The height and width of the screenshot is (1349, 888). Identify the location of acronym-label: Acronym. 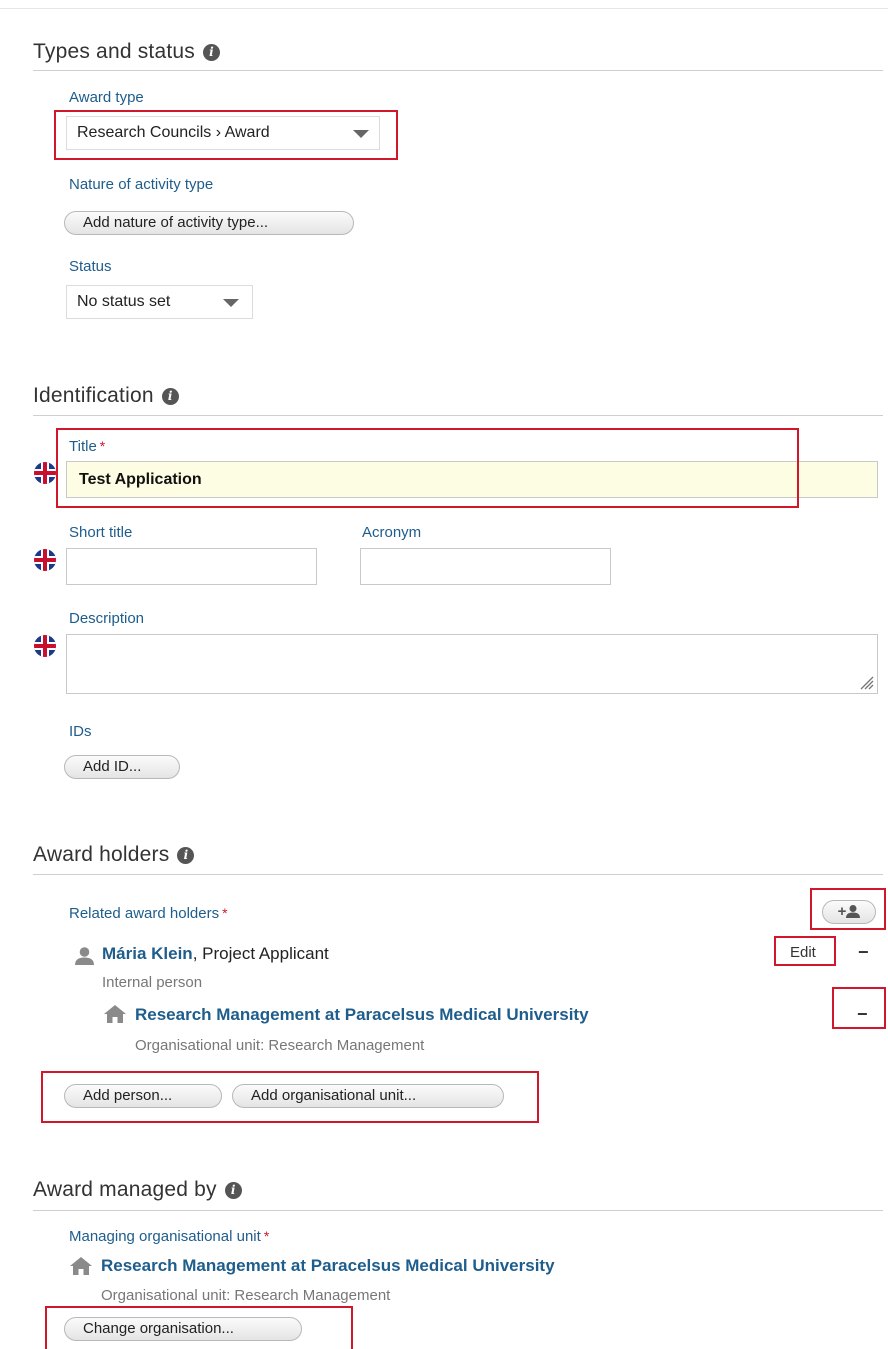
(392, 532).